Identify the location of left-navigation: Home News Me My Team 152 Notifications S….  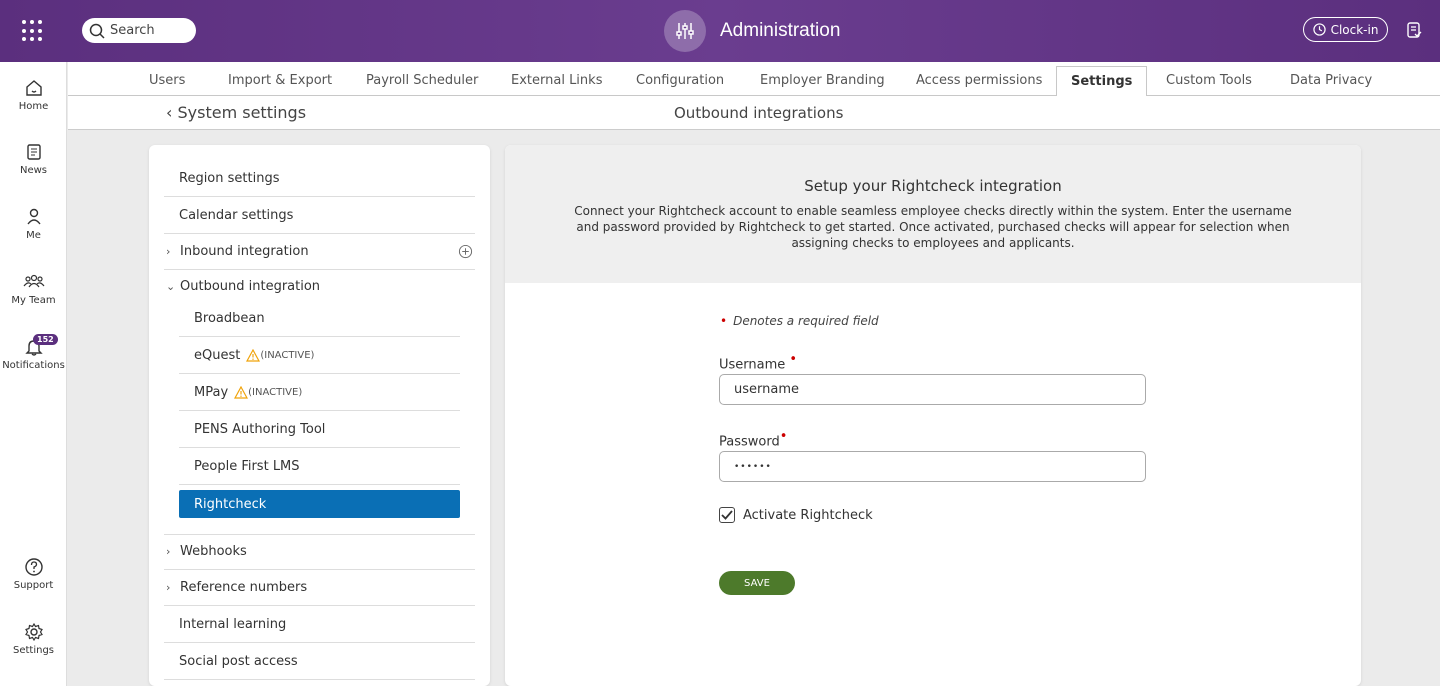
(33, 374).